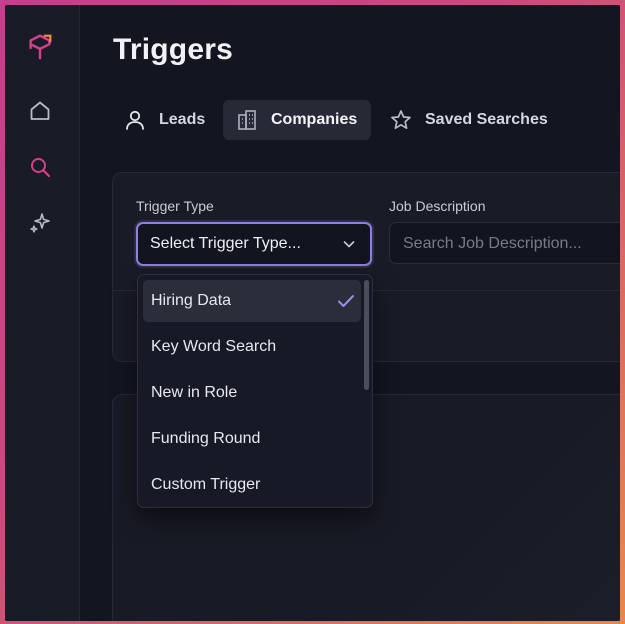 Image resolution: width=625 pixels, height=624 pixels. I want to click on search-icon, so click(40, 167).